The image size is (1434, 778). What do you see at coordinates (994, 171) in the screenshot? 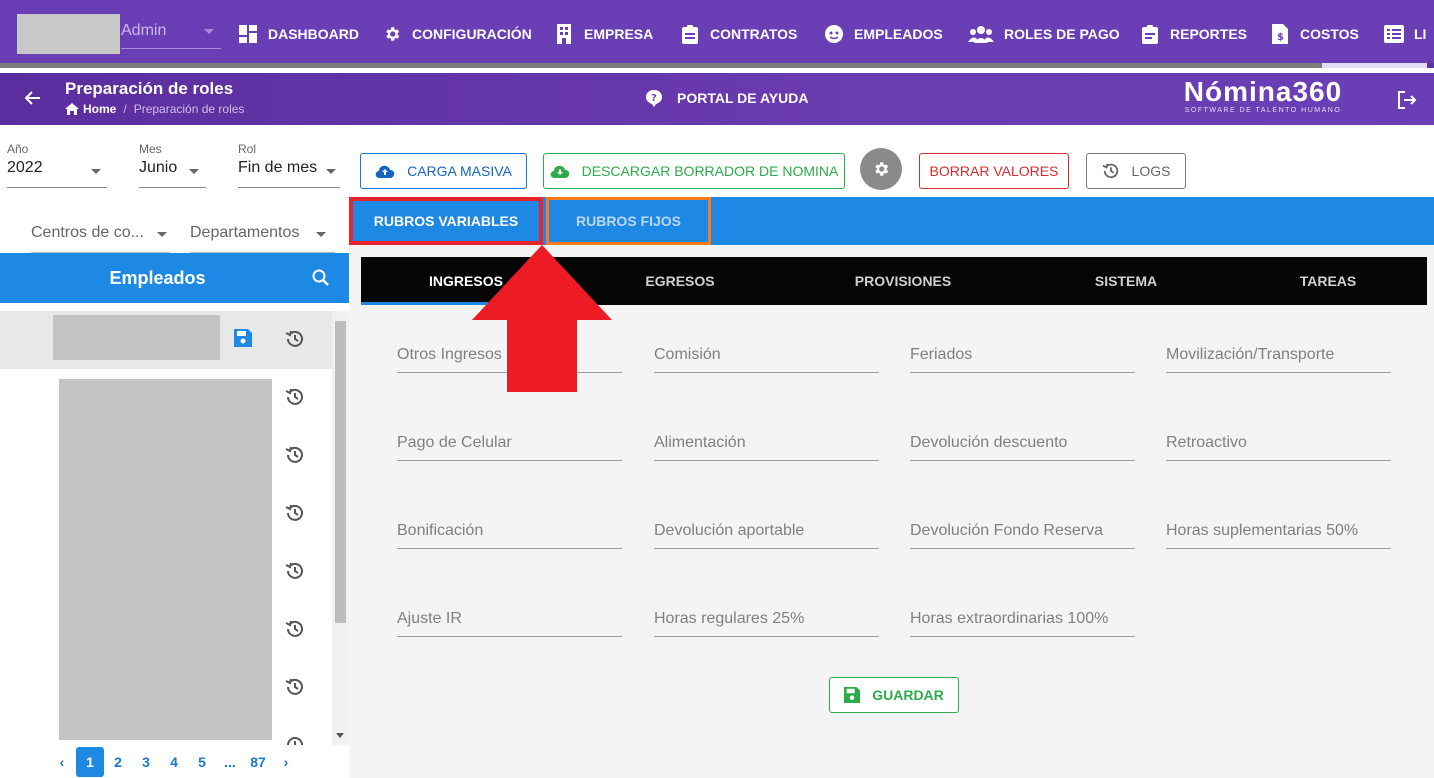
I see `clear-values-button: BORRAR VALORES` at bounding box center [994, 171].